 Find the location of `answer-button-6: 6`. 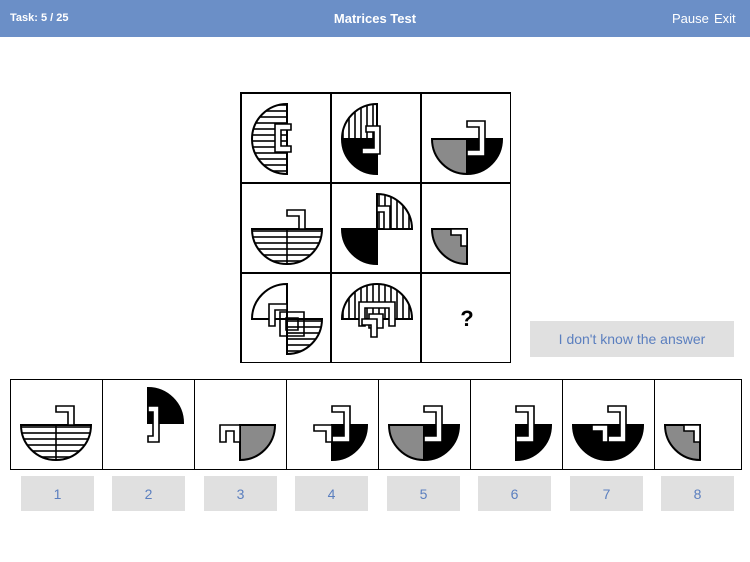

answer-button-6: 6 is located at coordinates (514, 493).